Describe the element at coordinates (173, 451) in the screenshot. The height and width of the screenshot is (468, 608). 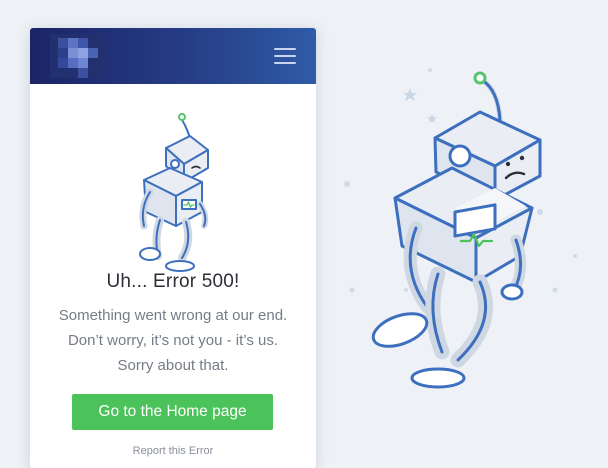
I see `report-error-link: Report this Error` at that location.